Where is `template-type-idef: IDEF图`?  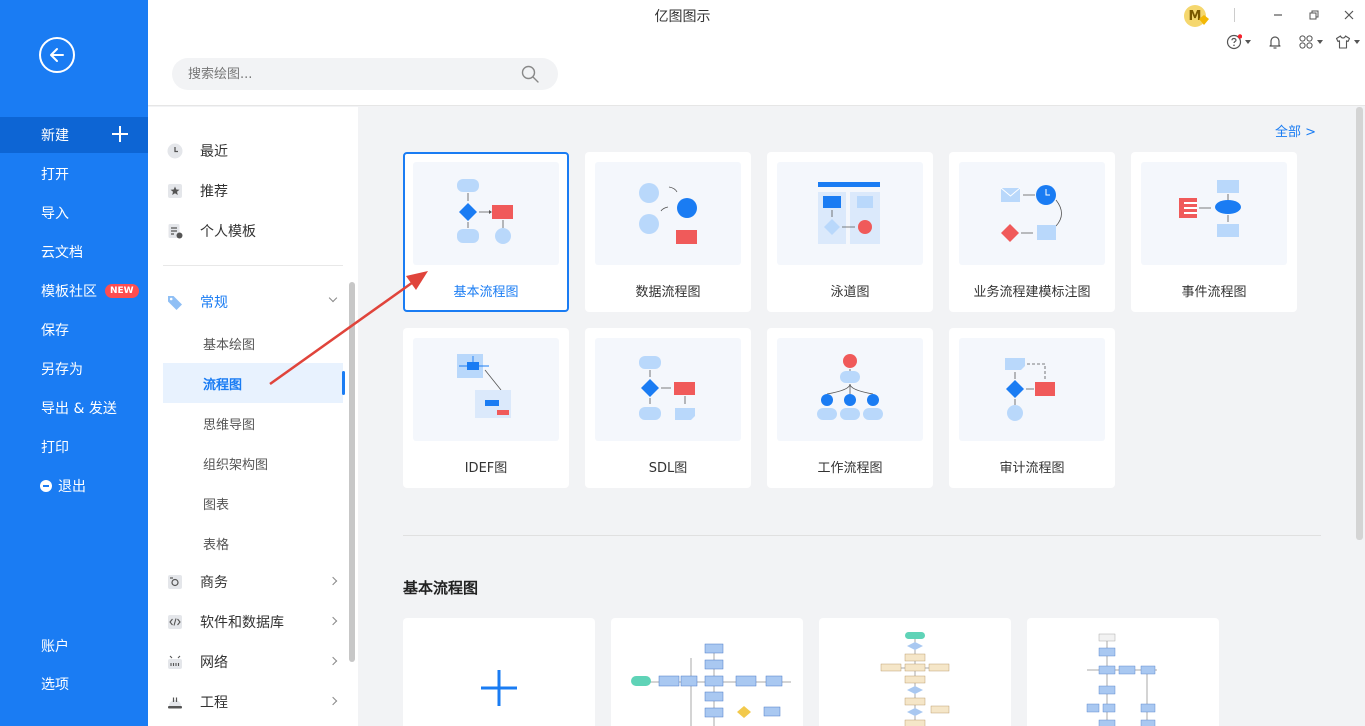
template-type-idef: IDEF图 is located at coordinates (486, 408).